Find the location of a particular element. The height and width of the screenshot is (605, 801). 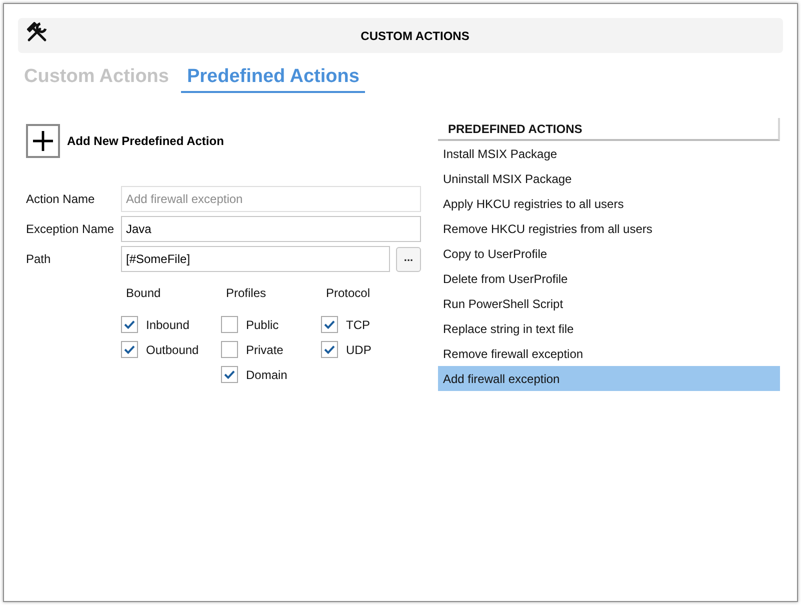

group-heading: Profiles is located at coordinates (246, 294).